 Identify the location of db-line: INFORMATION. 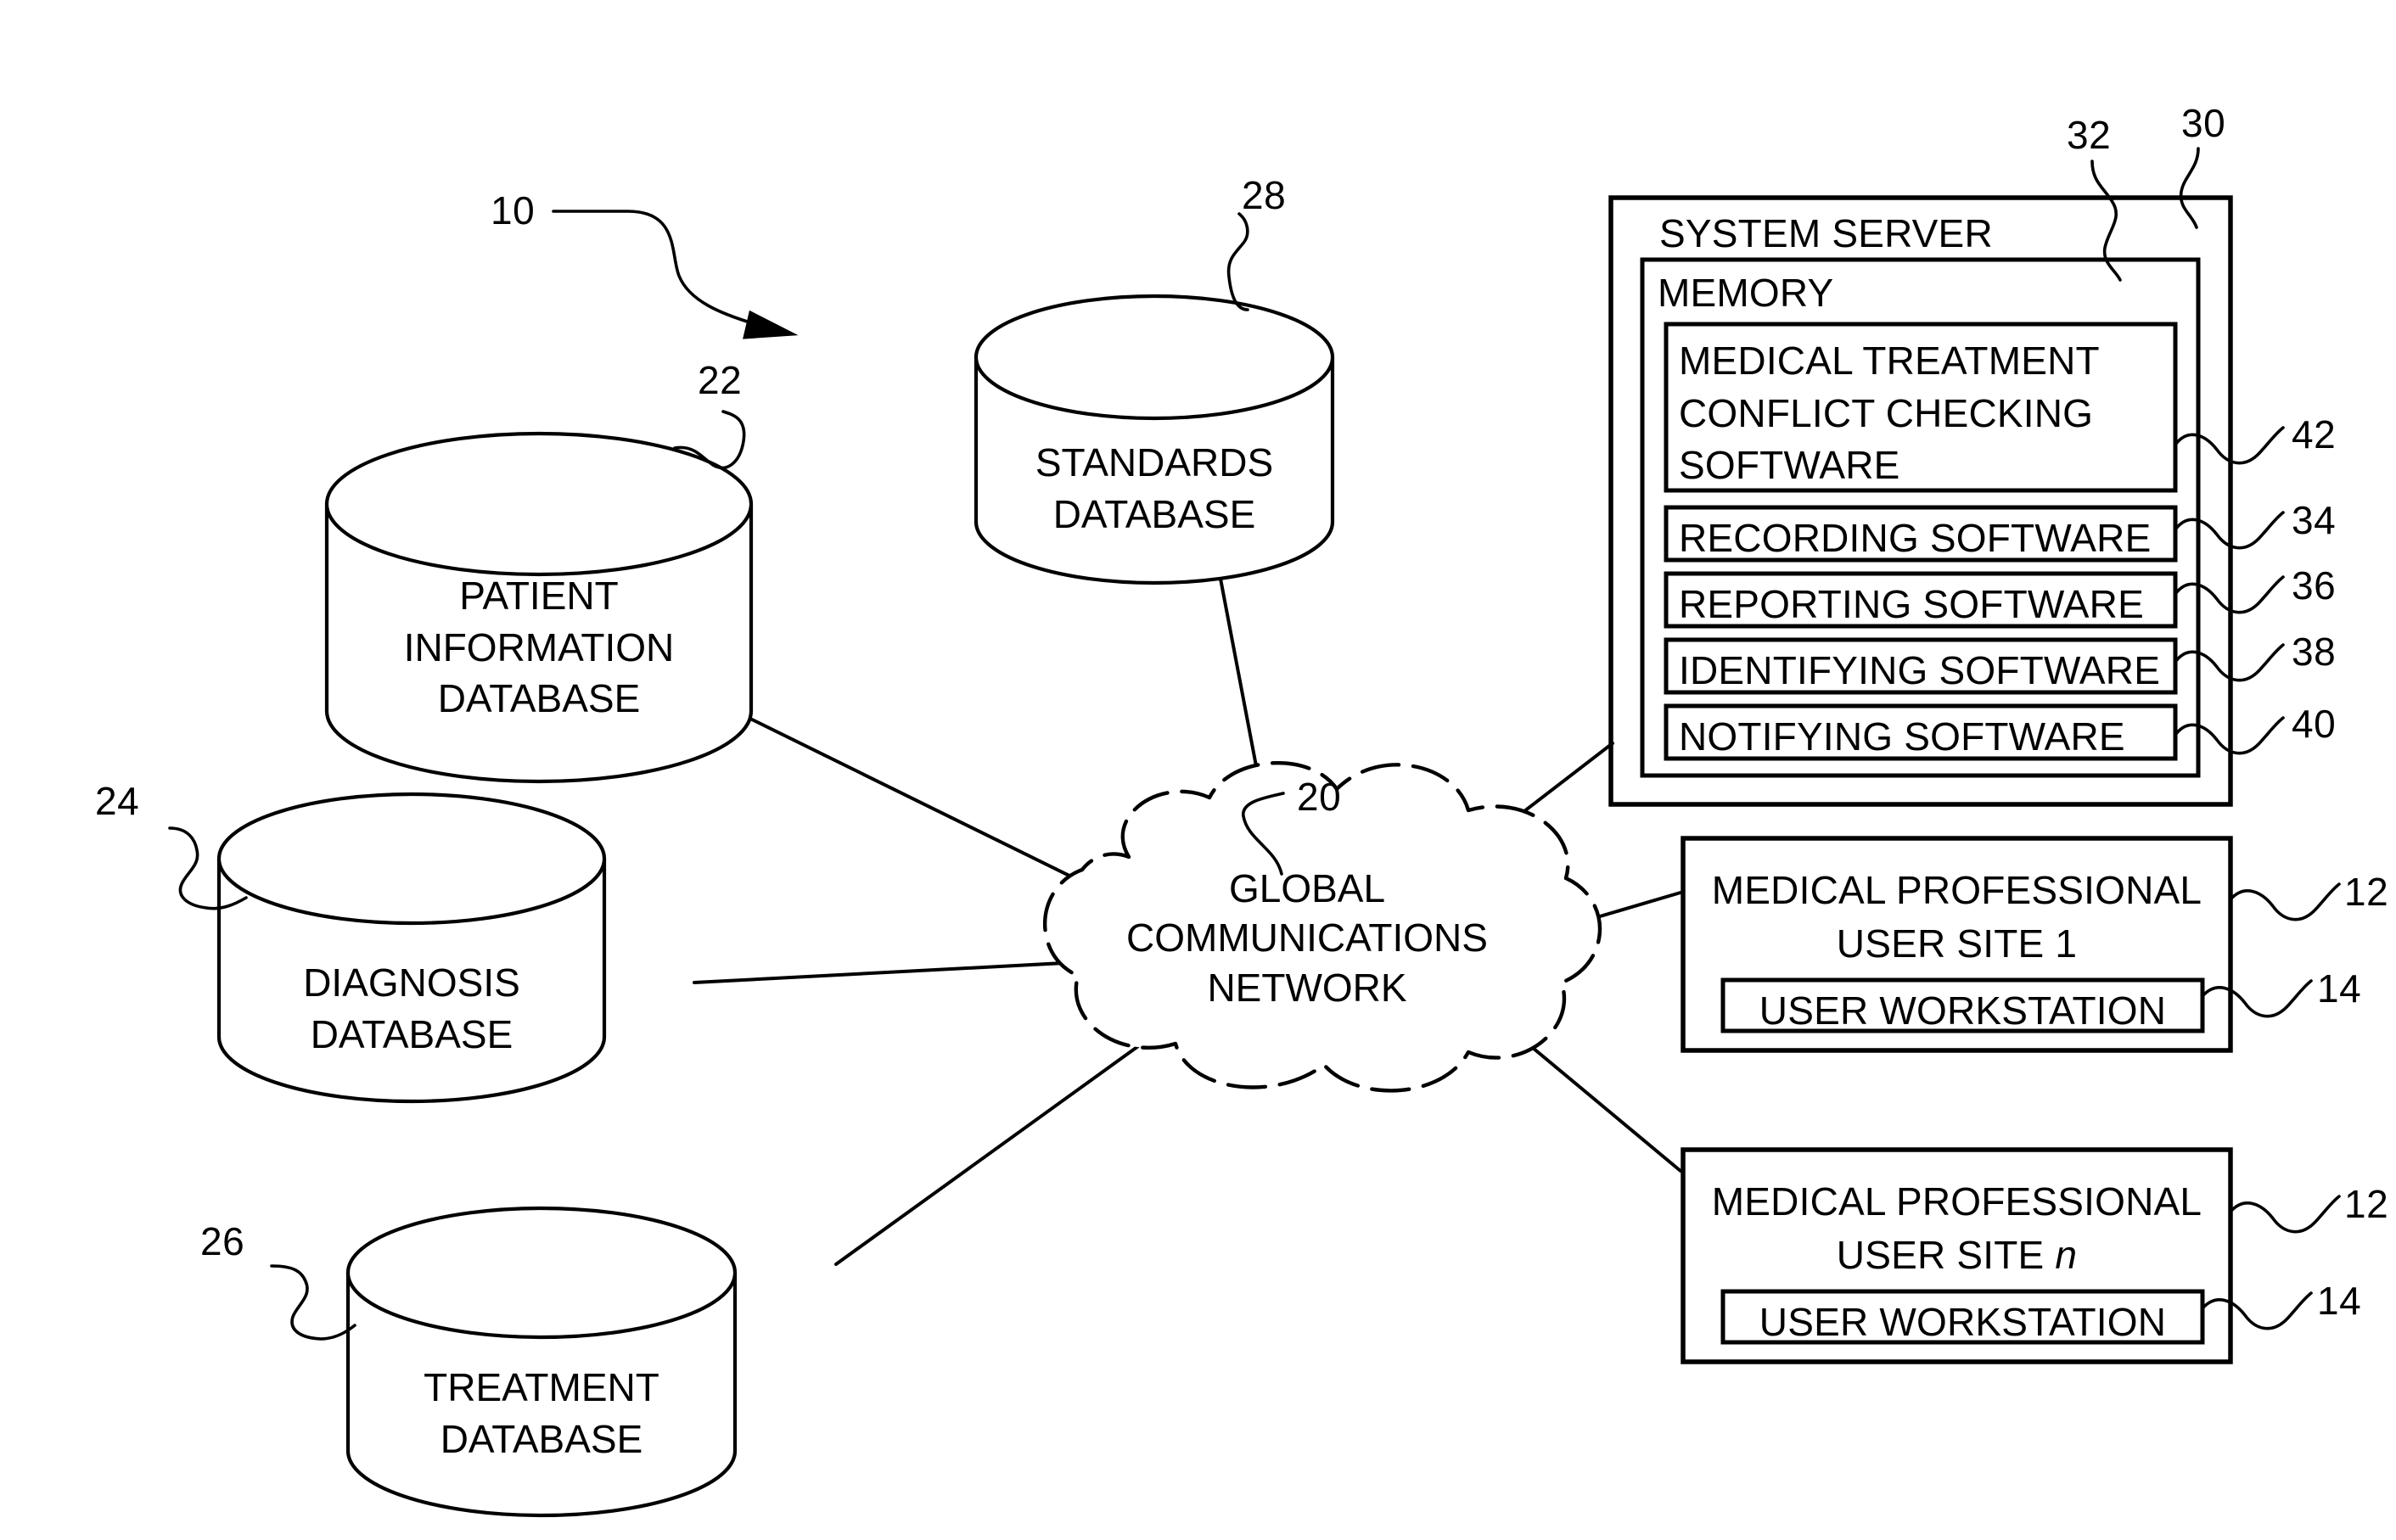
(539, 646).